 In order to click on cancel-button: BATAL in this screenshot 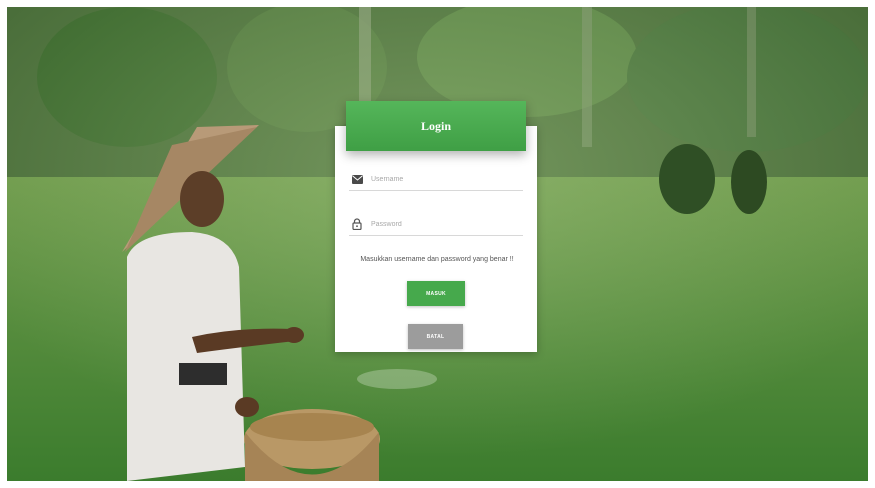, I will do `click(435, 336)`.